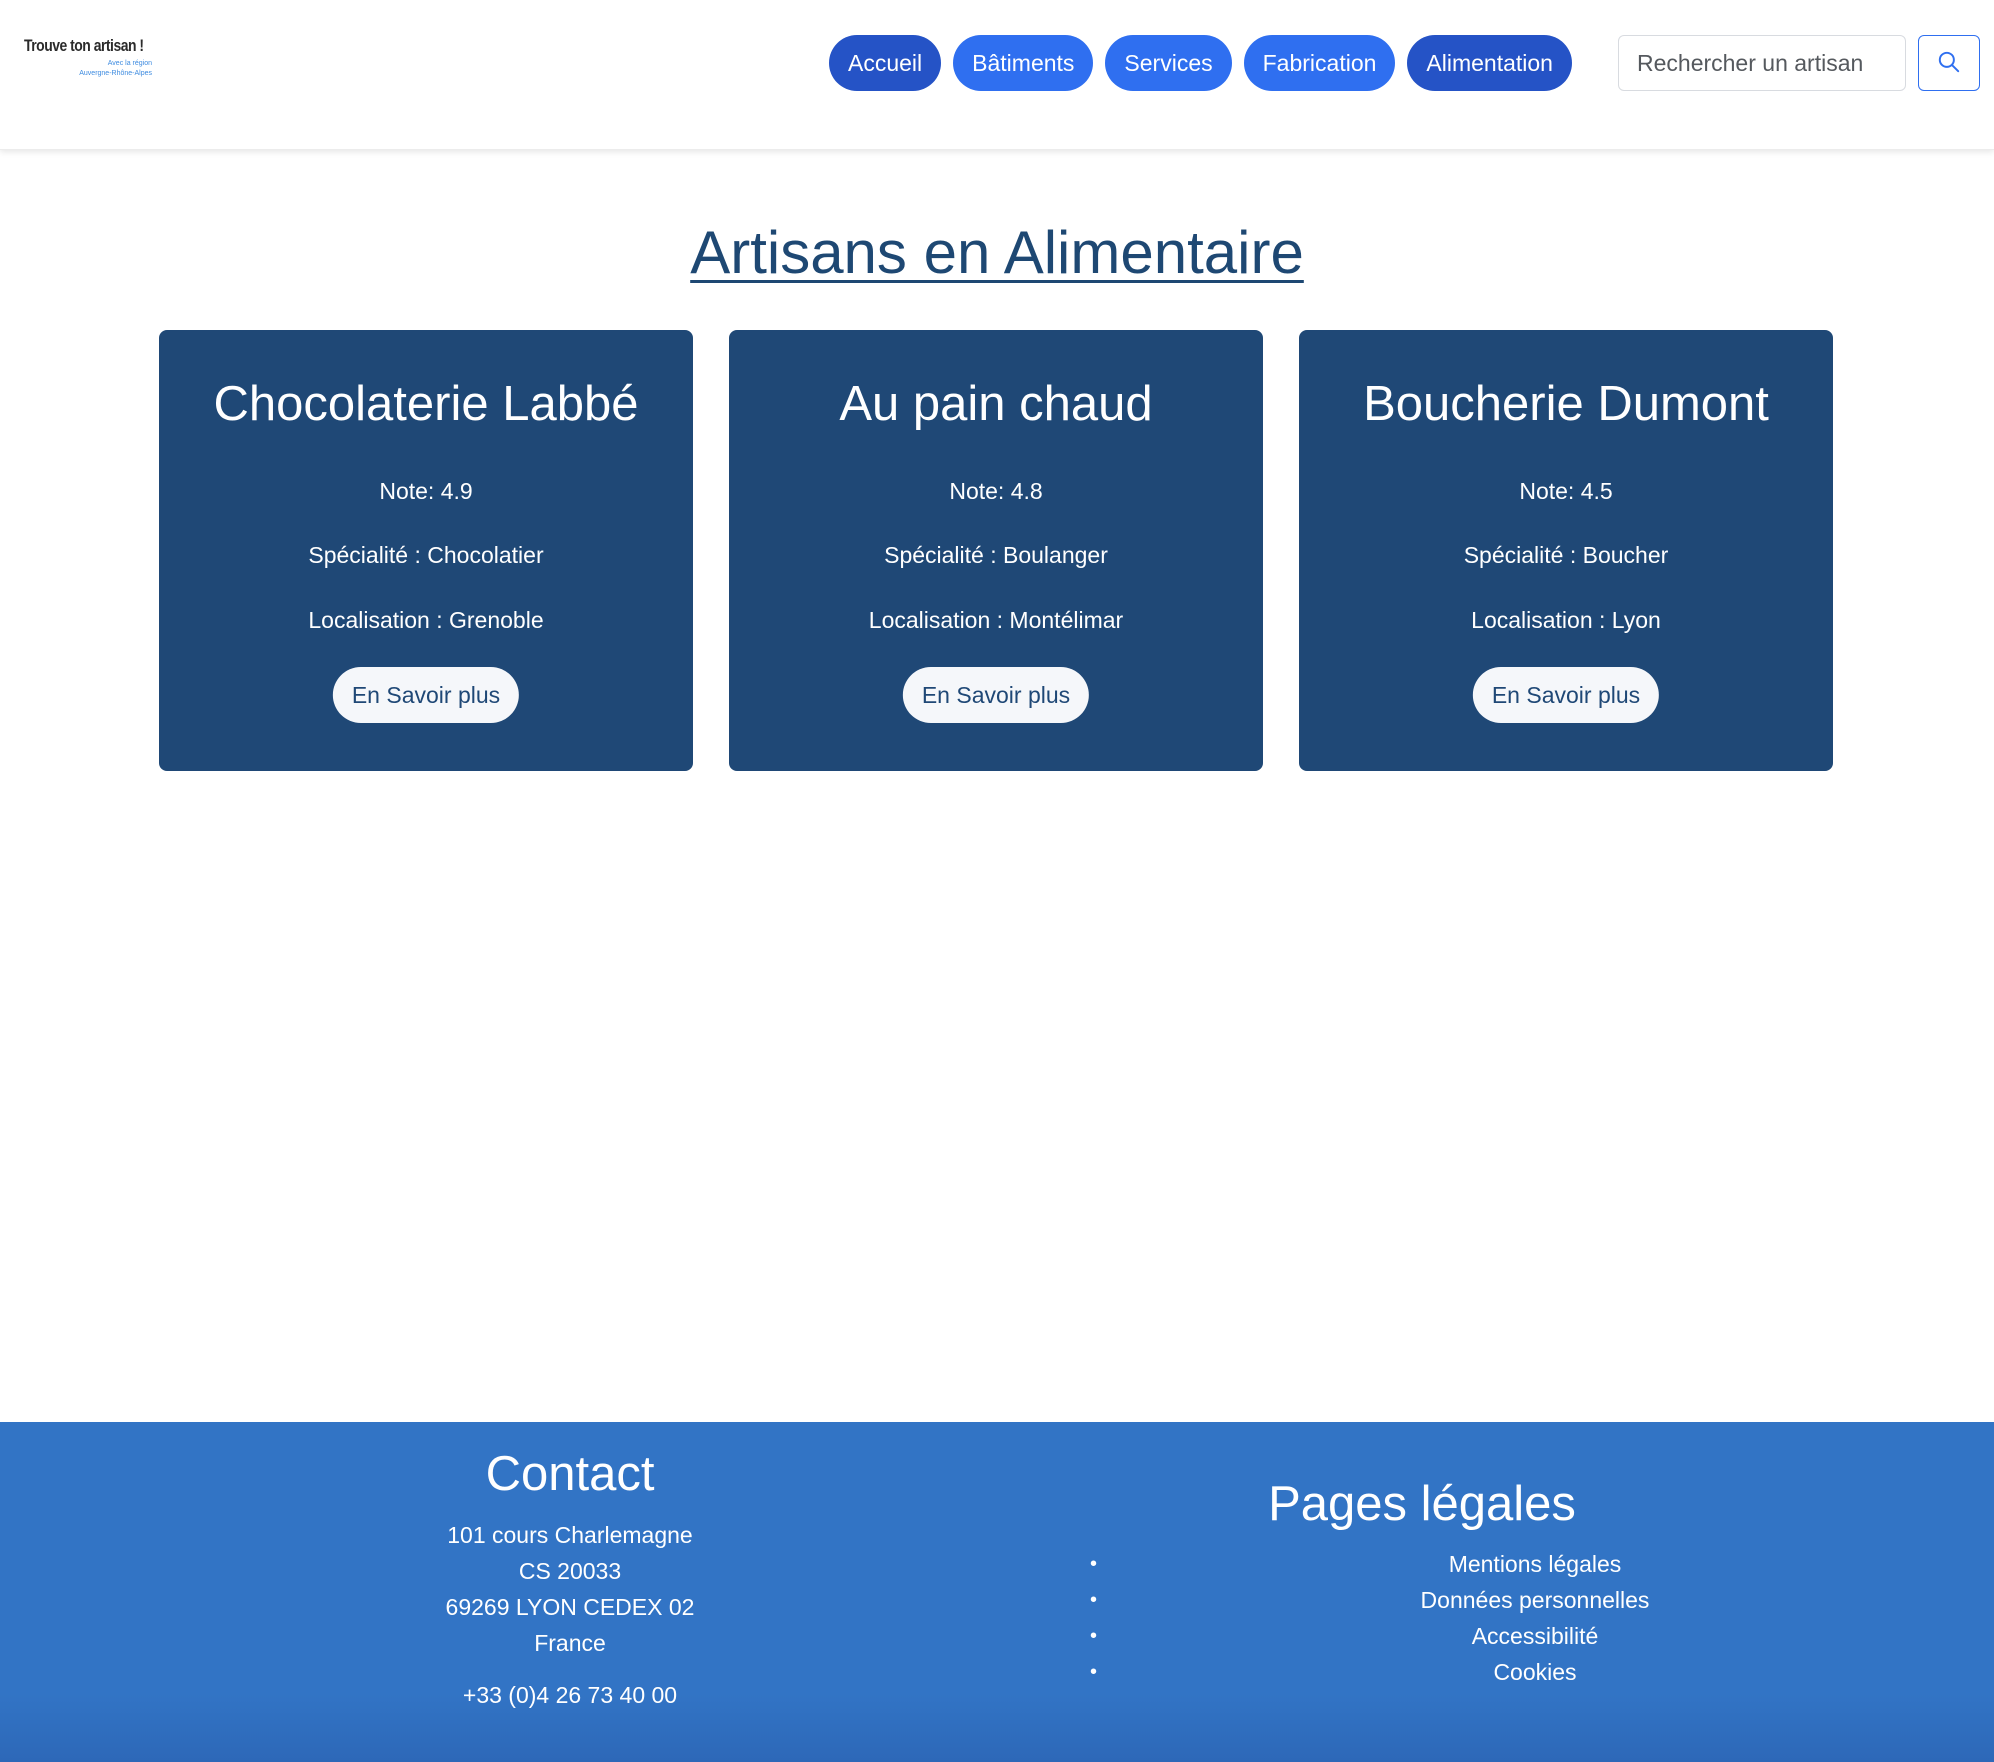 The height and width of the screenshot is (1762, 1994). What do you see at coordinates (1535, 1636) in the screenshot?
I see `legal-link-accessibilite: Accessibilité` at bounding box center [1535, 1636].